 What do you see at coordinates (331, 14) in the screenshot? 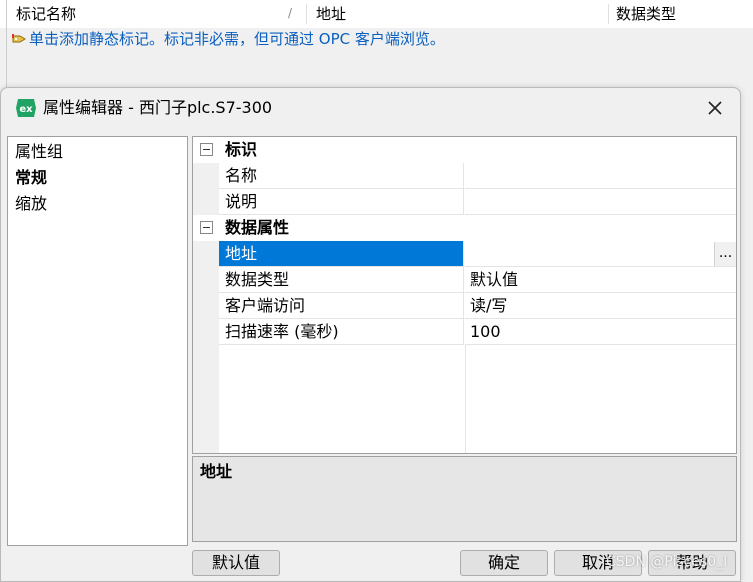
I see `column-header-address: 地址` at bounding box center [331, 14].